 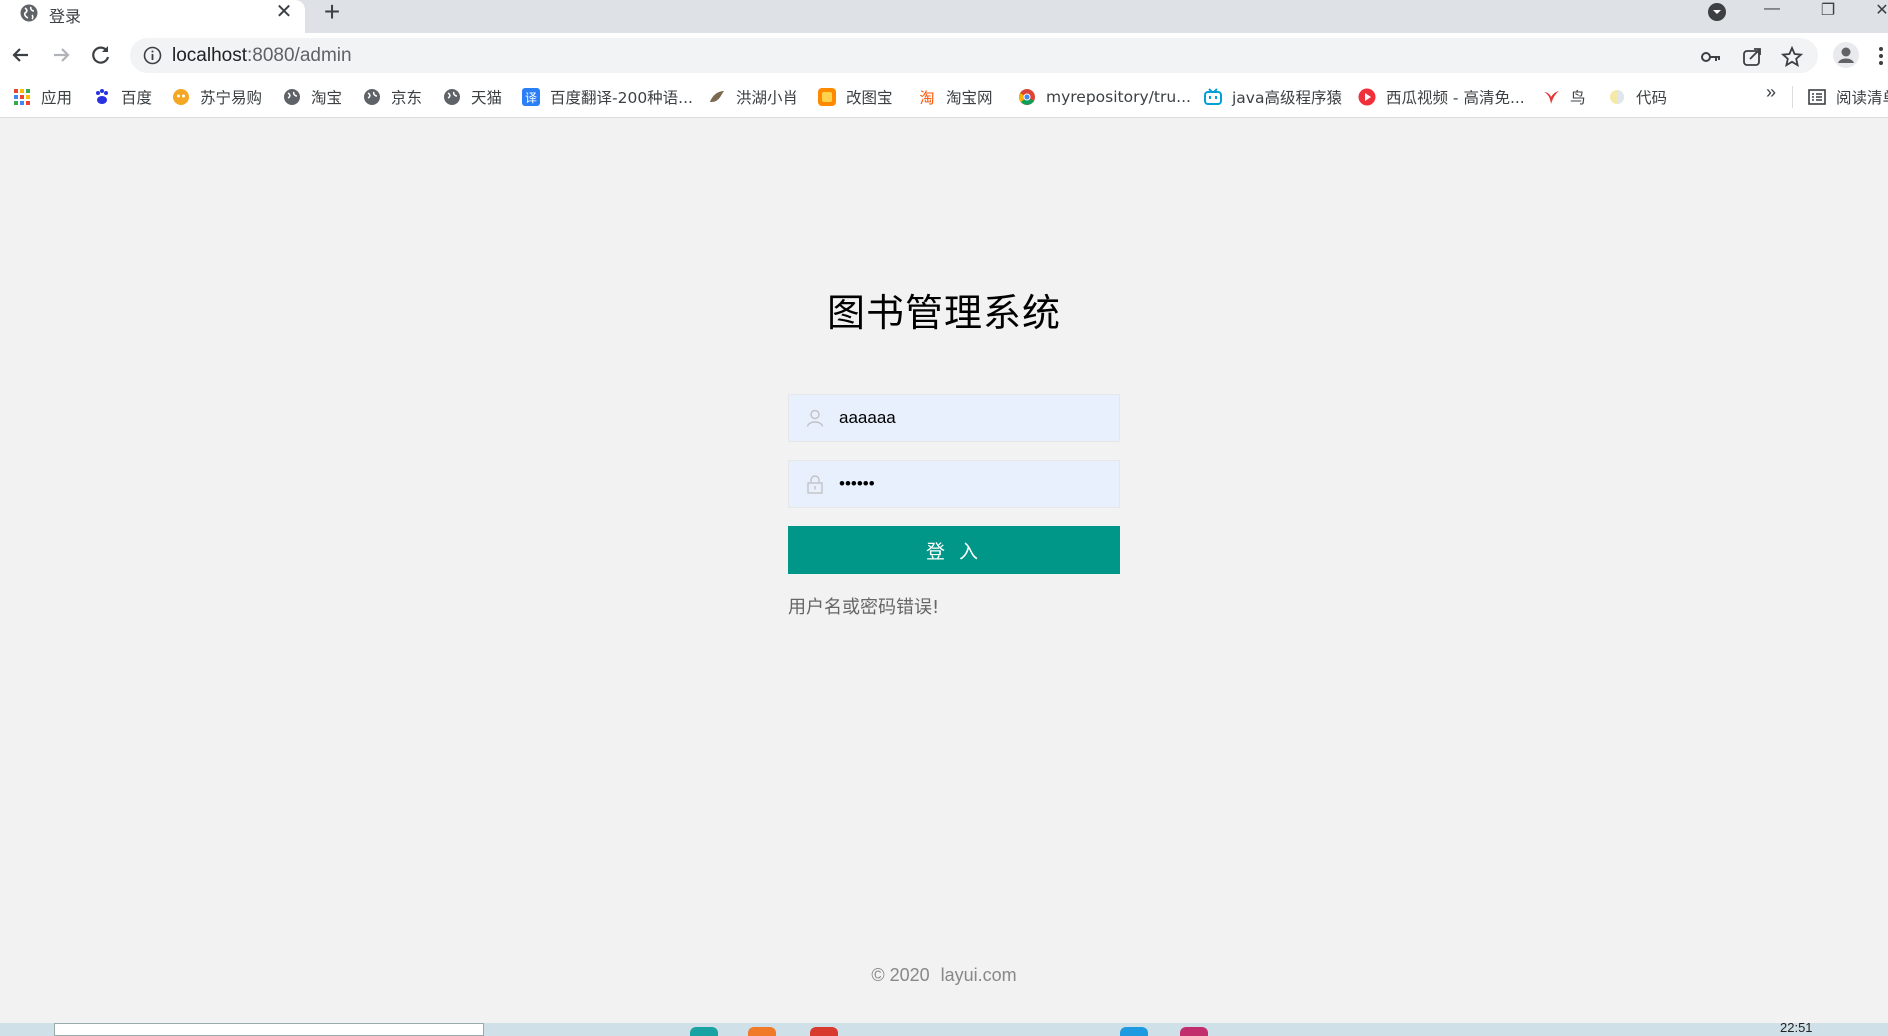 I want to click on apps-grid-icon, so click(x=22, y=97).